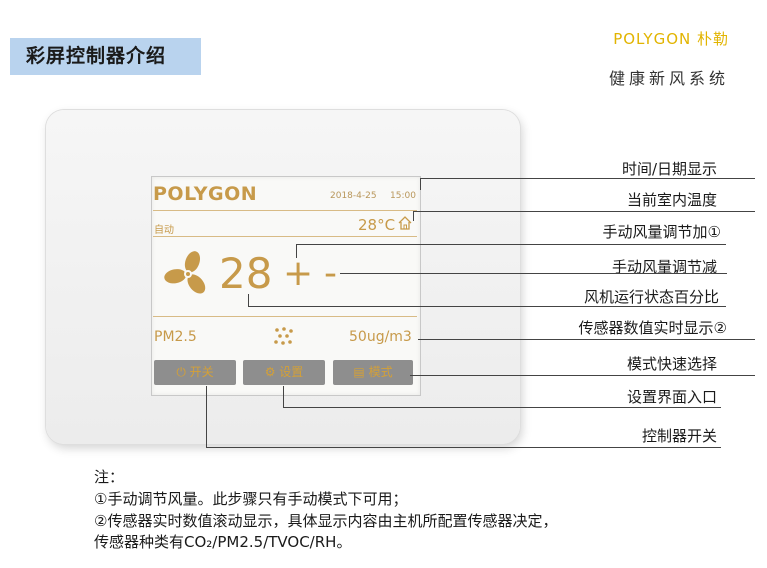 The width and height of the screenshot is (767, 568). Describe the element at coordinates (380, 372) in the screenshot. I see `mode-button-label: 模式` at that location.